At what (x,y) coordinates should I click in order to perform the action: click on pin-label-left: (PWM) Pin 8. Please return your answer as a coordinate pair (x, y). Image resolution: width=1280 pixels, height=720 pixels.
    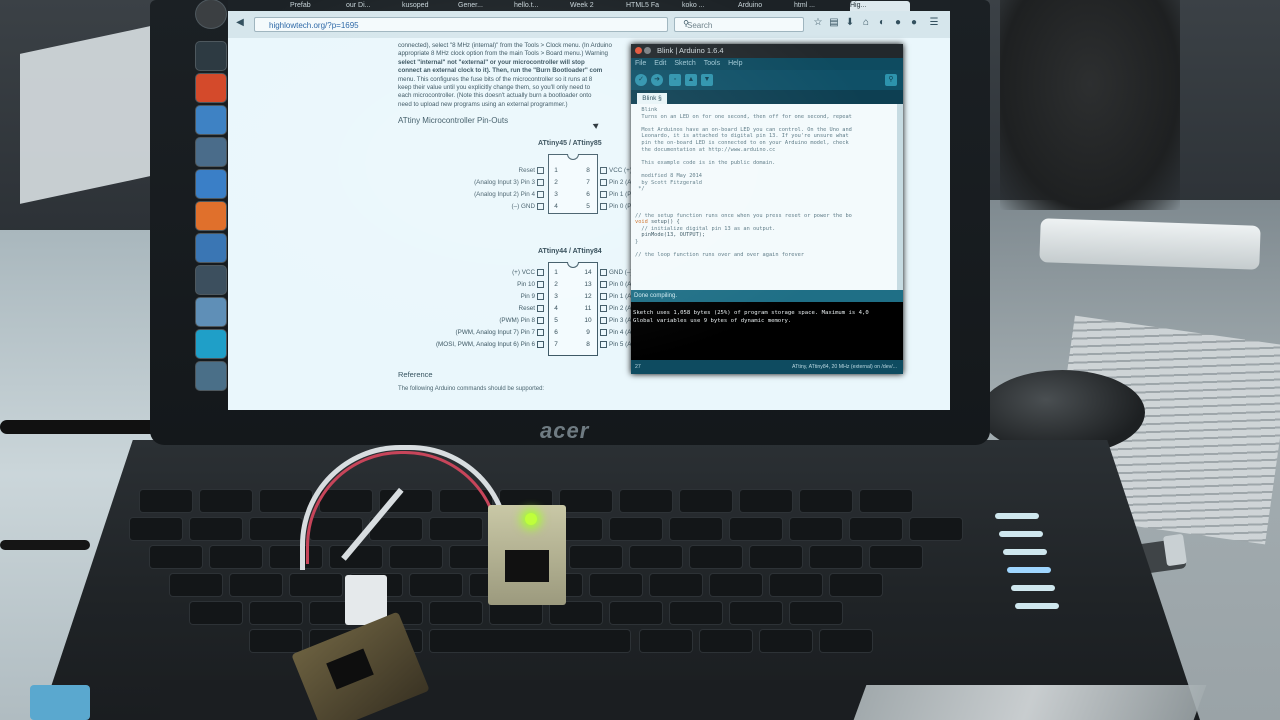
    Looking at the image, I should click on (522, 321).